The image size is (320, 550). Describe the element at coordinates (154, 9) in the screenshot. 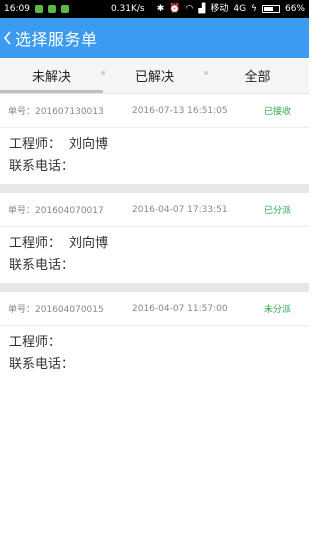

I see `status-bar: 16:09 0.31K/s ✱ ⏰ ◠ ▟ 移动 4G ϟ 66%` at that location.